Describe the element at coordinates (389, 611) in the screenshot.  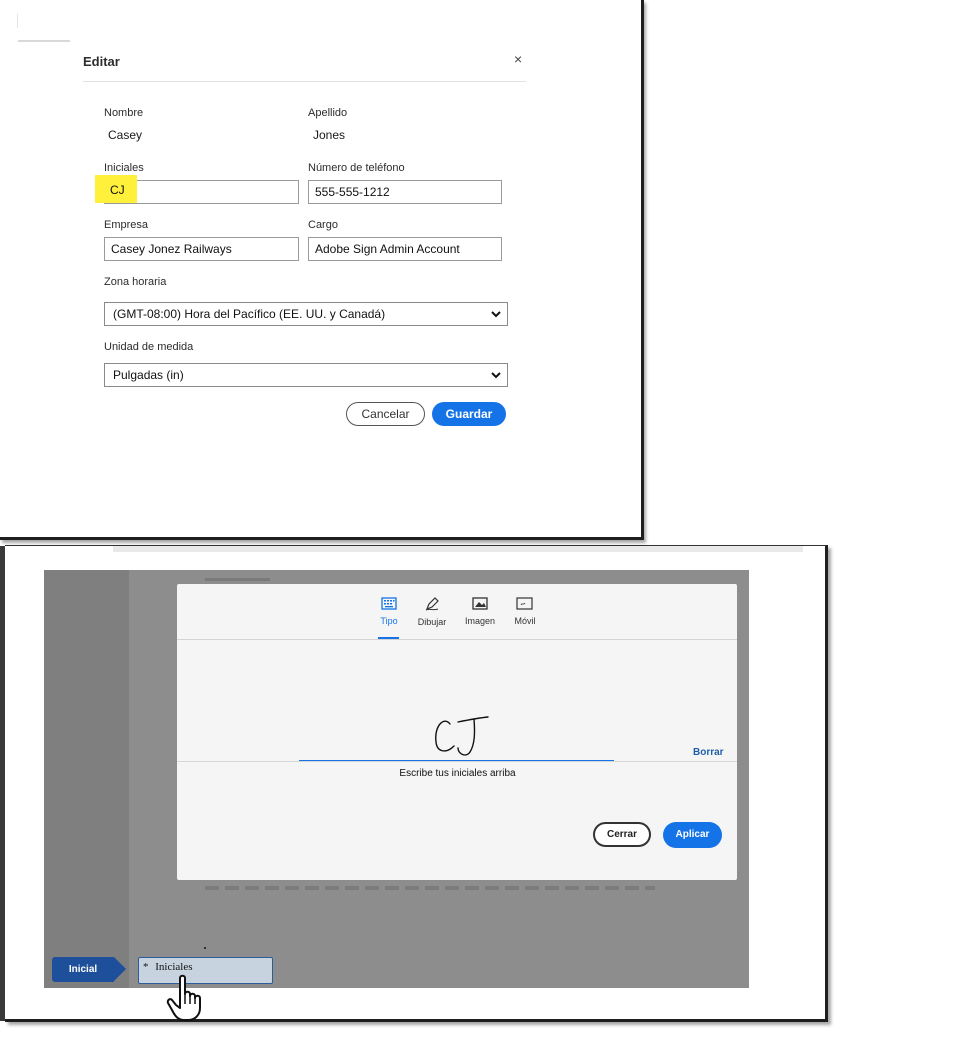
I see `tab-tipo: Tipo` at that location.